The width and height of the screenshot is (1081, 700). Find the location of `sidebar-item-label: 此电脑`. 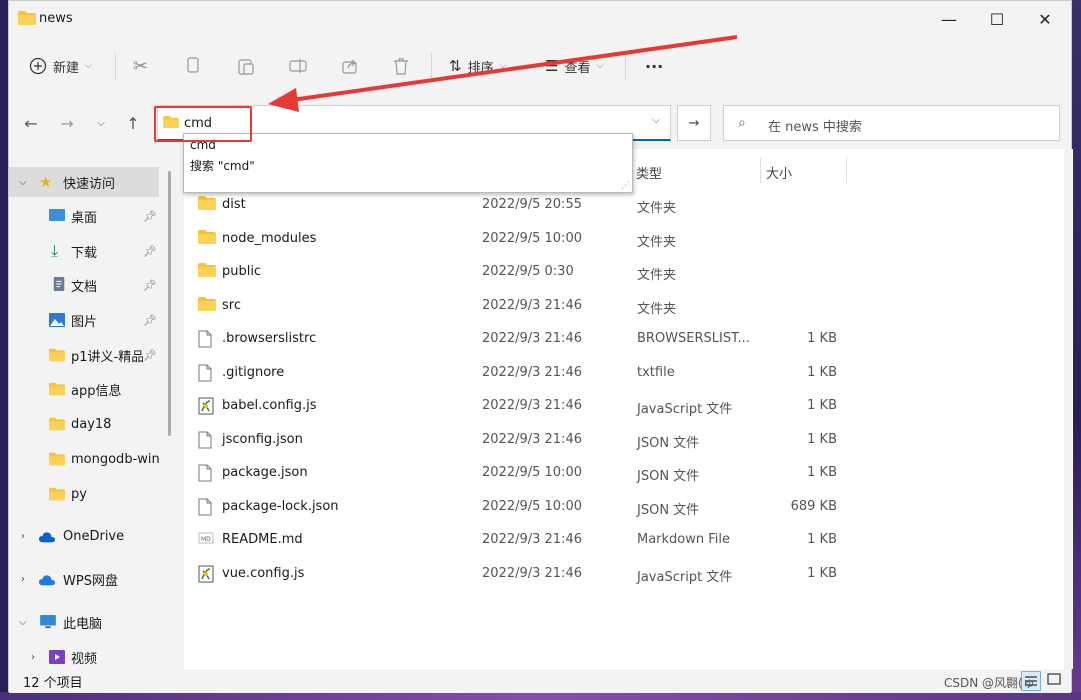

sidebar-item-label: 此电脑 is located at coordinates (83, 624).